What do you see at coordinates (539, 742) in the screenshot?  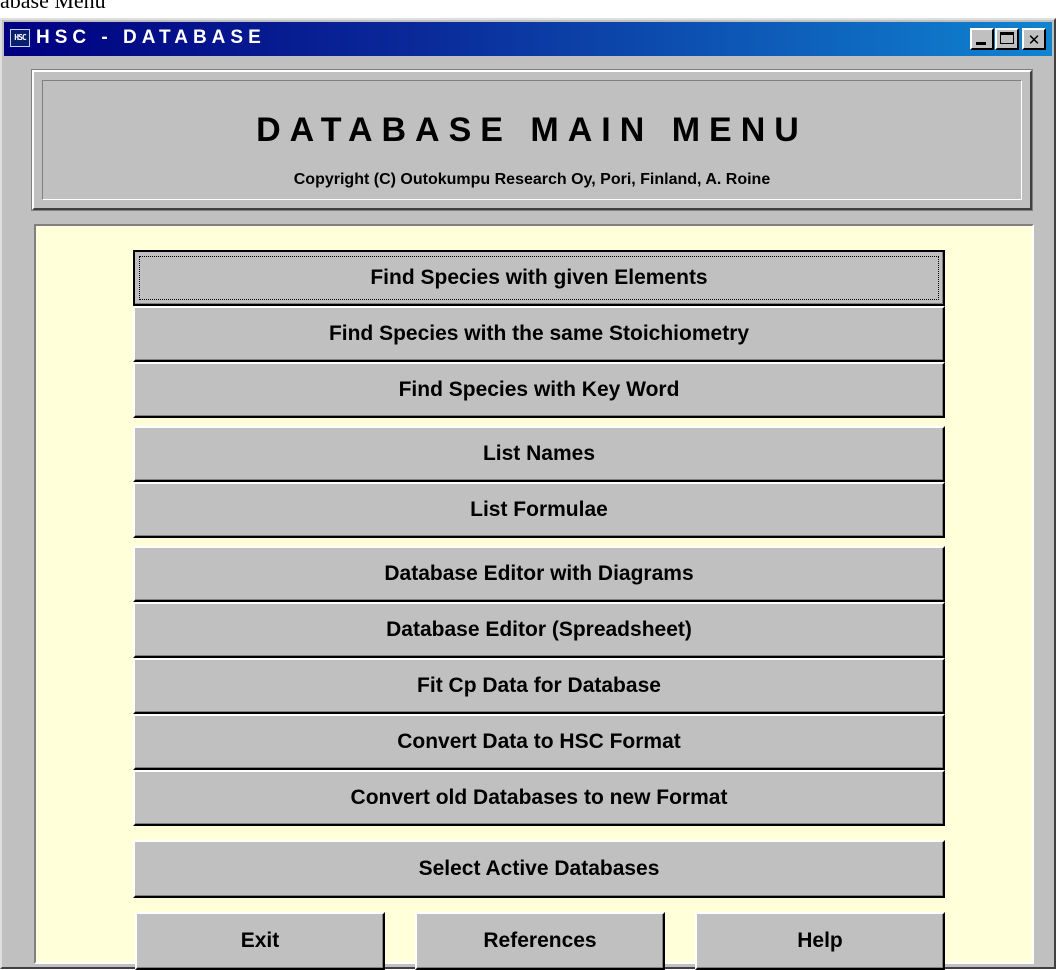 I see `convert-data-hsc-button: Convert Data to HSC Format` at bounding box center [539, 742].